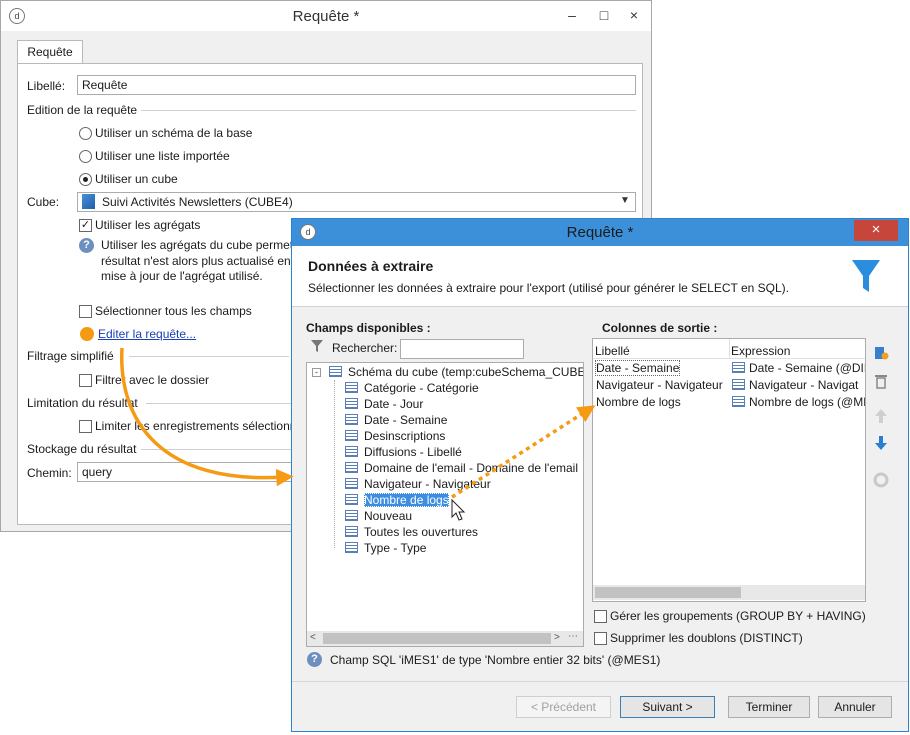 The width and height of the screenshot is (910, 735). What do you see at coordinates (637, 368) in the screenshot?
I see `output-label-cell: Date - Semaine` at bounding box center [637, 368].